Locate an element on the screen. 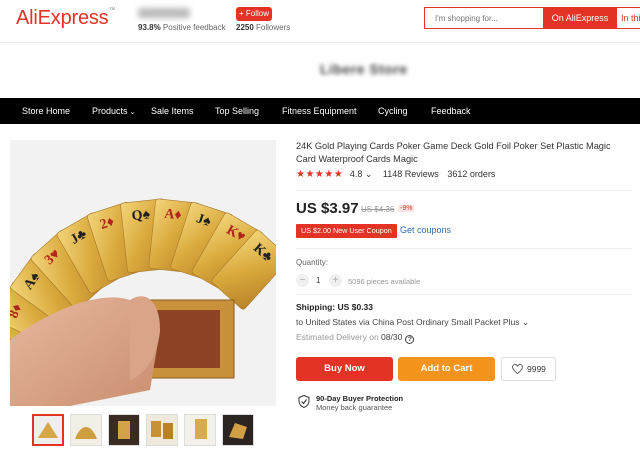 This screenshot has height=456, width=640. svg-text: Q♠ is located at coordinates (141, 215).